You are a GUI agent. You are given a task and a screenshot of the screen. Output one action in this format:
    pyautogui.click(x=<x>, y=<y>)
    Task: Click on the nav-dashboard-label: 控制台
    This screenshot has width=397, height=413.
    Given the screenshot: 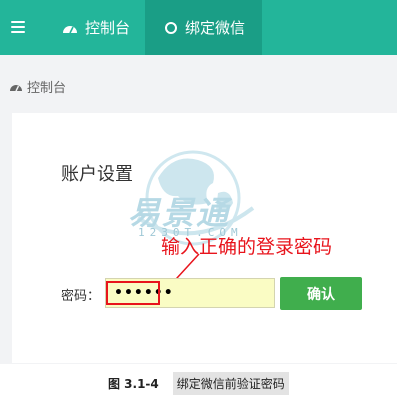 What is the action you would take?
    pyautogui.click(x=108, y=28)
    